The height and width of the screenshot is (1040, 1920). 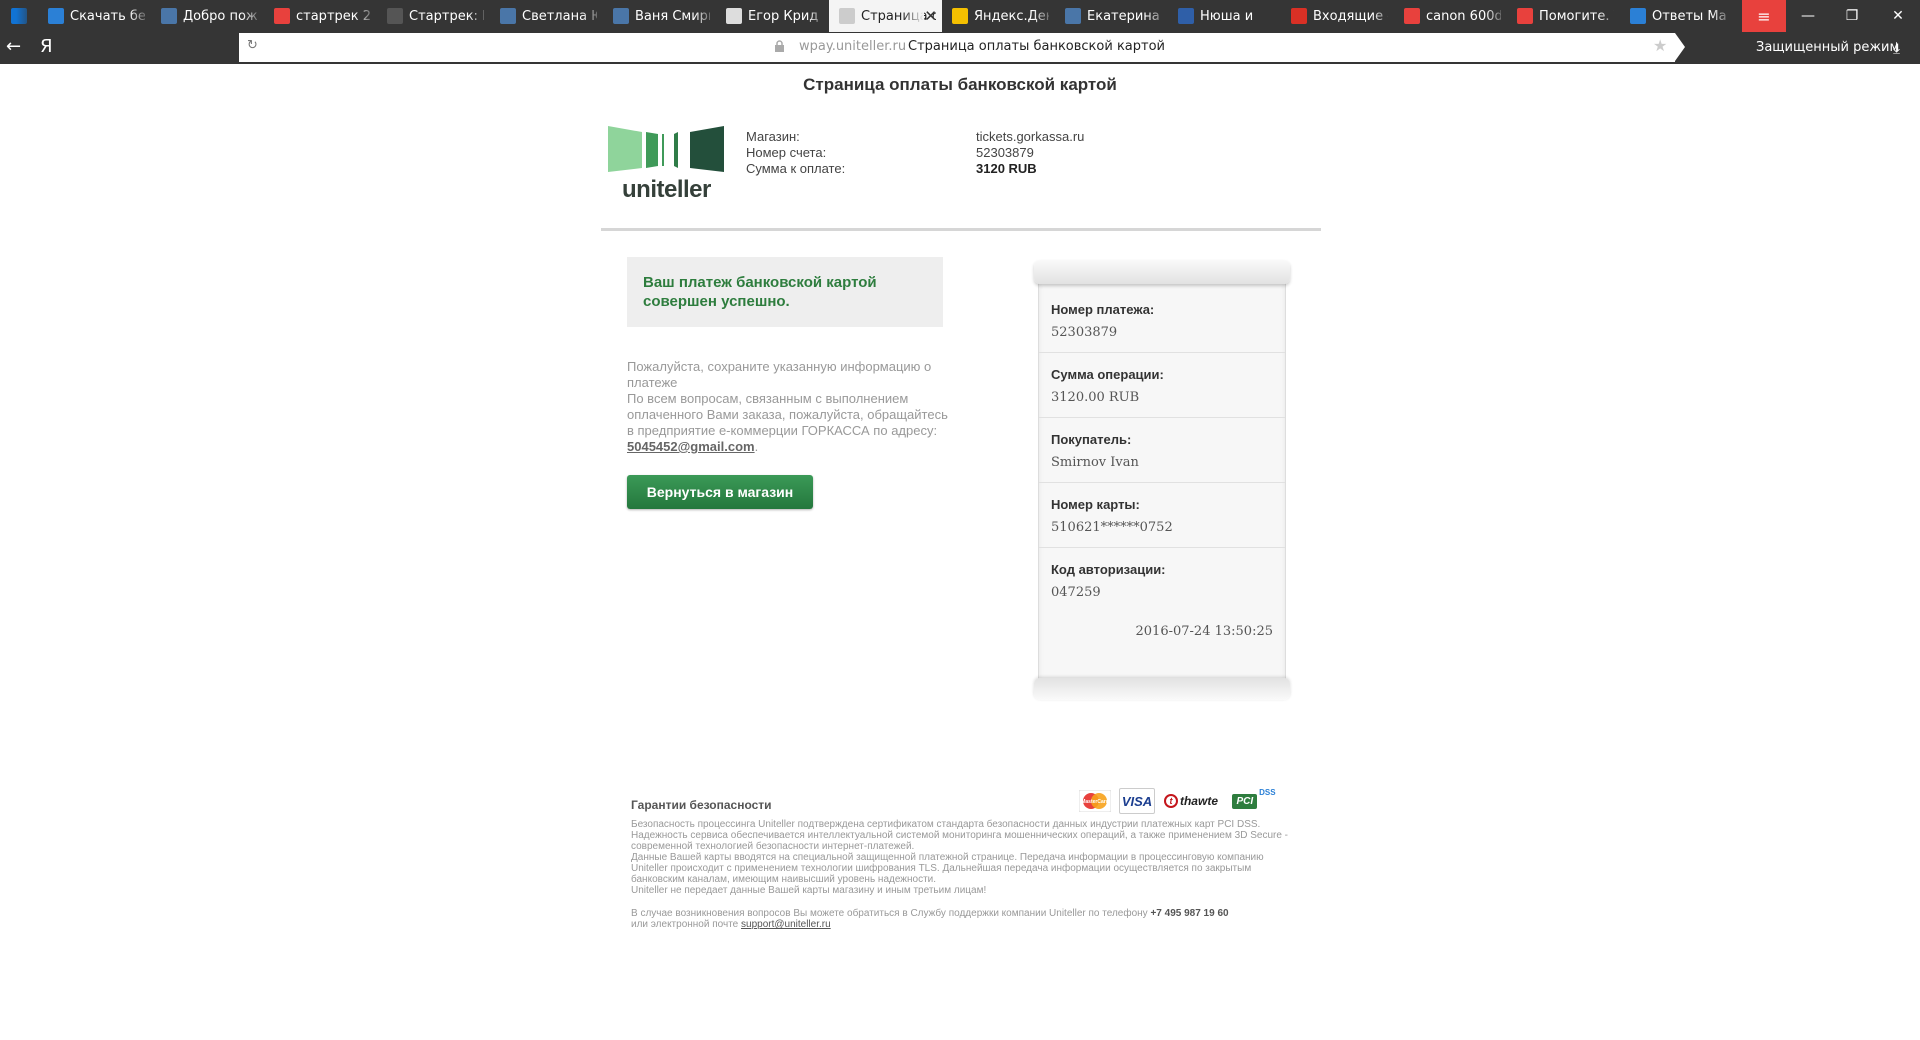 I want to click on browser-tab, so click(x=19, y=16).